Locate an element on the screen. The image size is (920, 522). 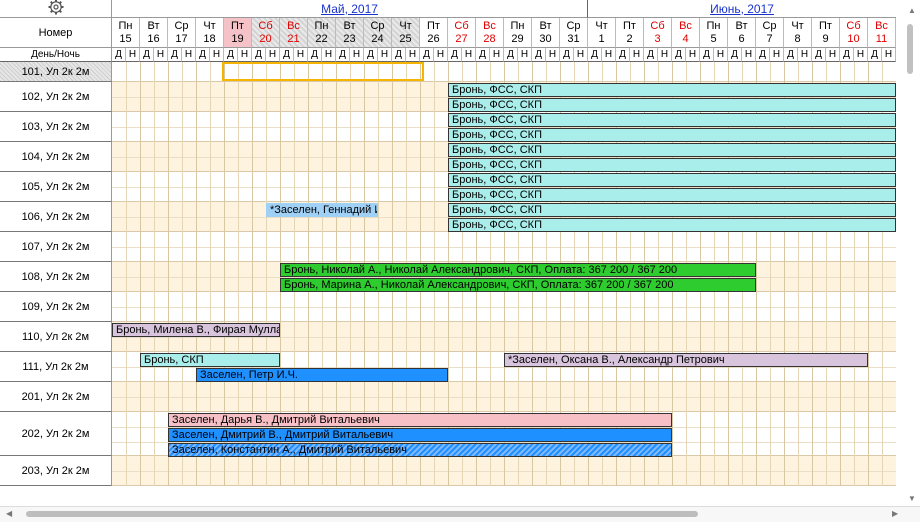
booking-bar: *Заселен, Оксана В., Александр Петрович is located at coordinates (686, 360).